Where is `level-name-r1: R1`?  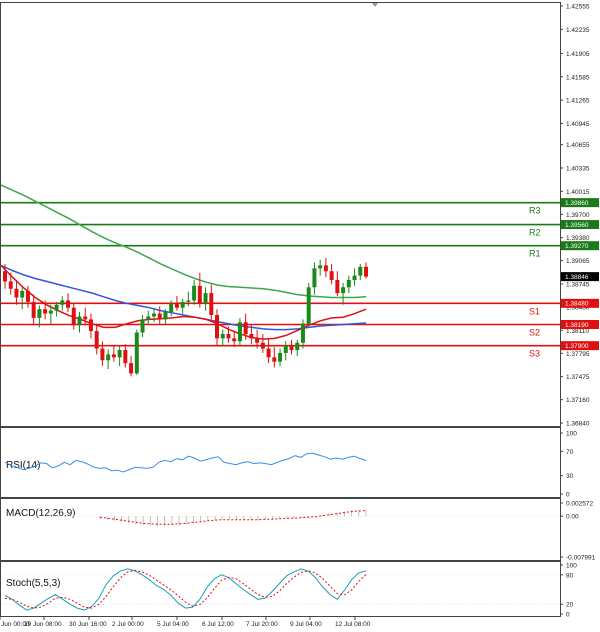 level-name-r1: R1 is located at coordinates (535, 254).